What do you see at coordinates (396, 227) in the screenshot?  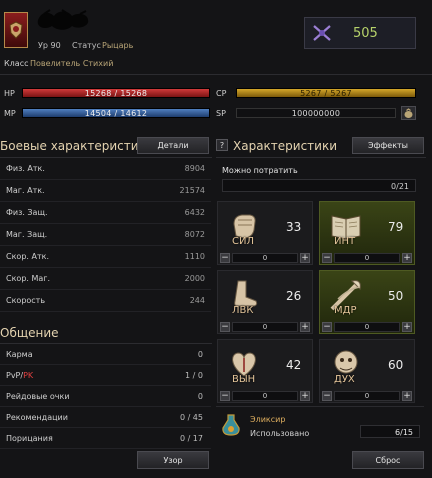 I see `attribute-value: 79` at bounding box center [396, 227].